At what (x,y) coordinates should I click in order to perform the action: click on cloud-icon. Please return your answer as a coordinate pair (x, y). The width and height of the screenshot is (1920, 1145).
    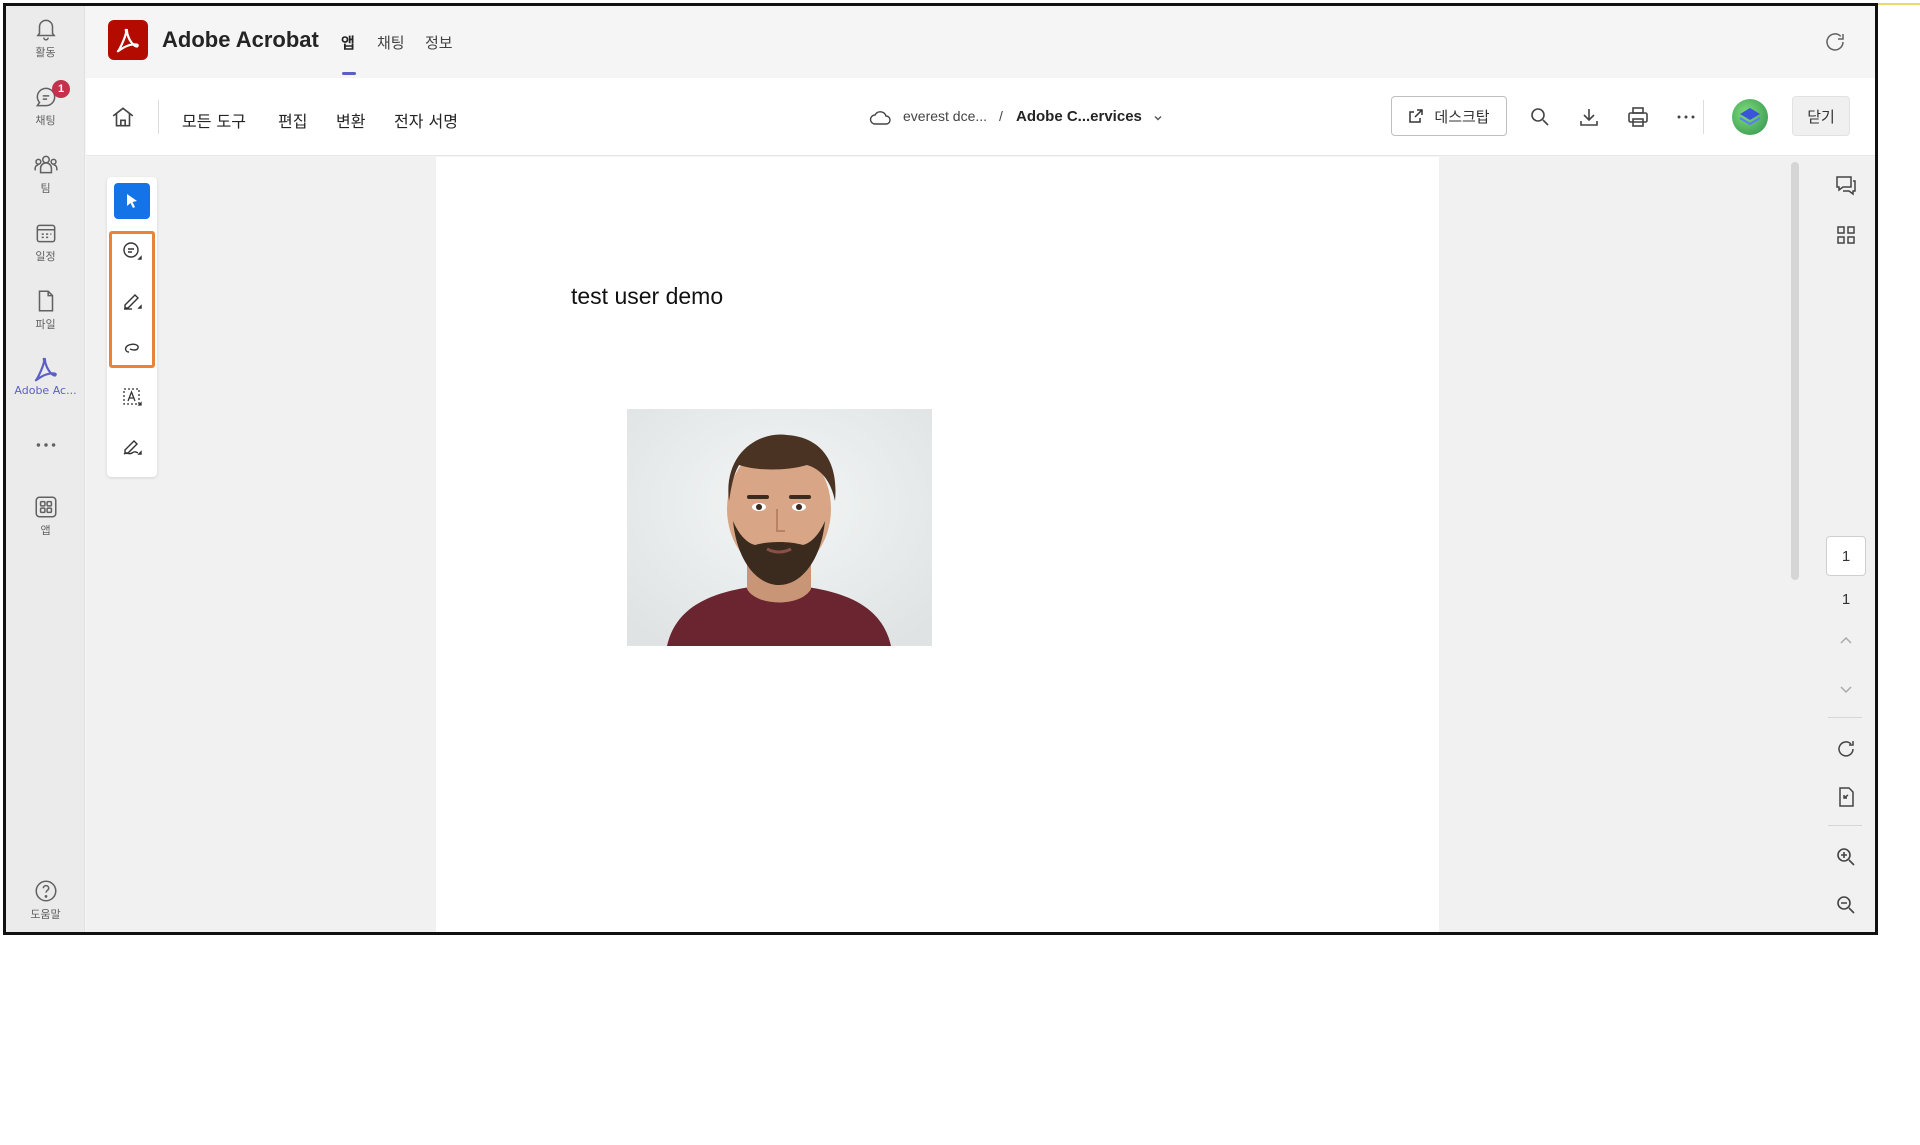
    Looking at the image, I should click on (880, 118).